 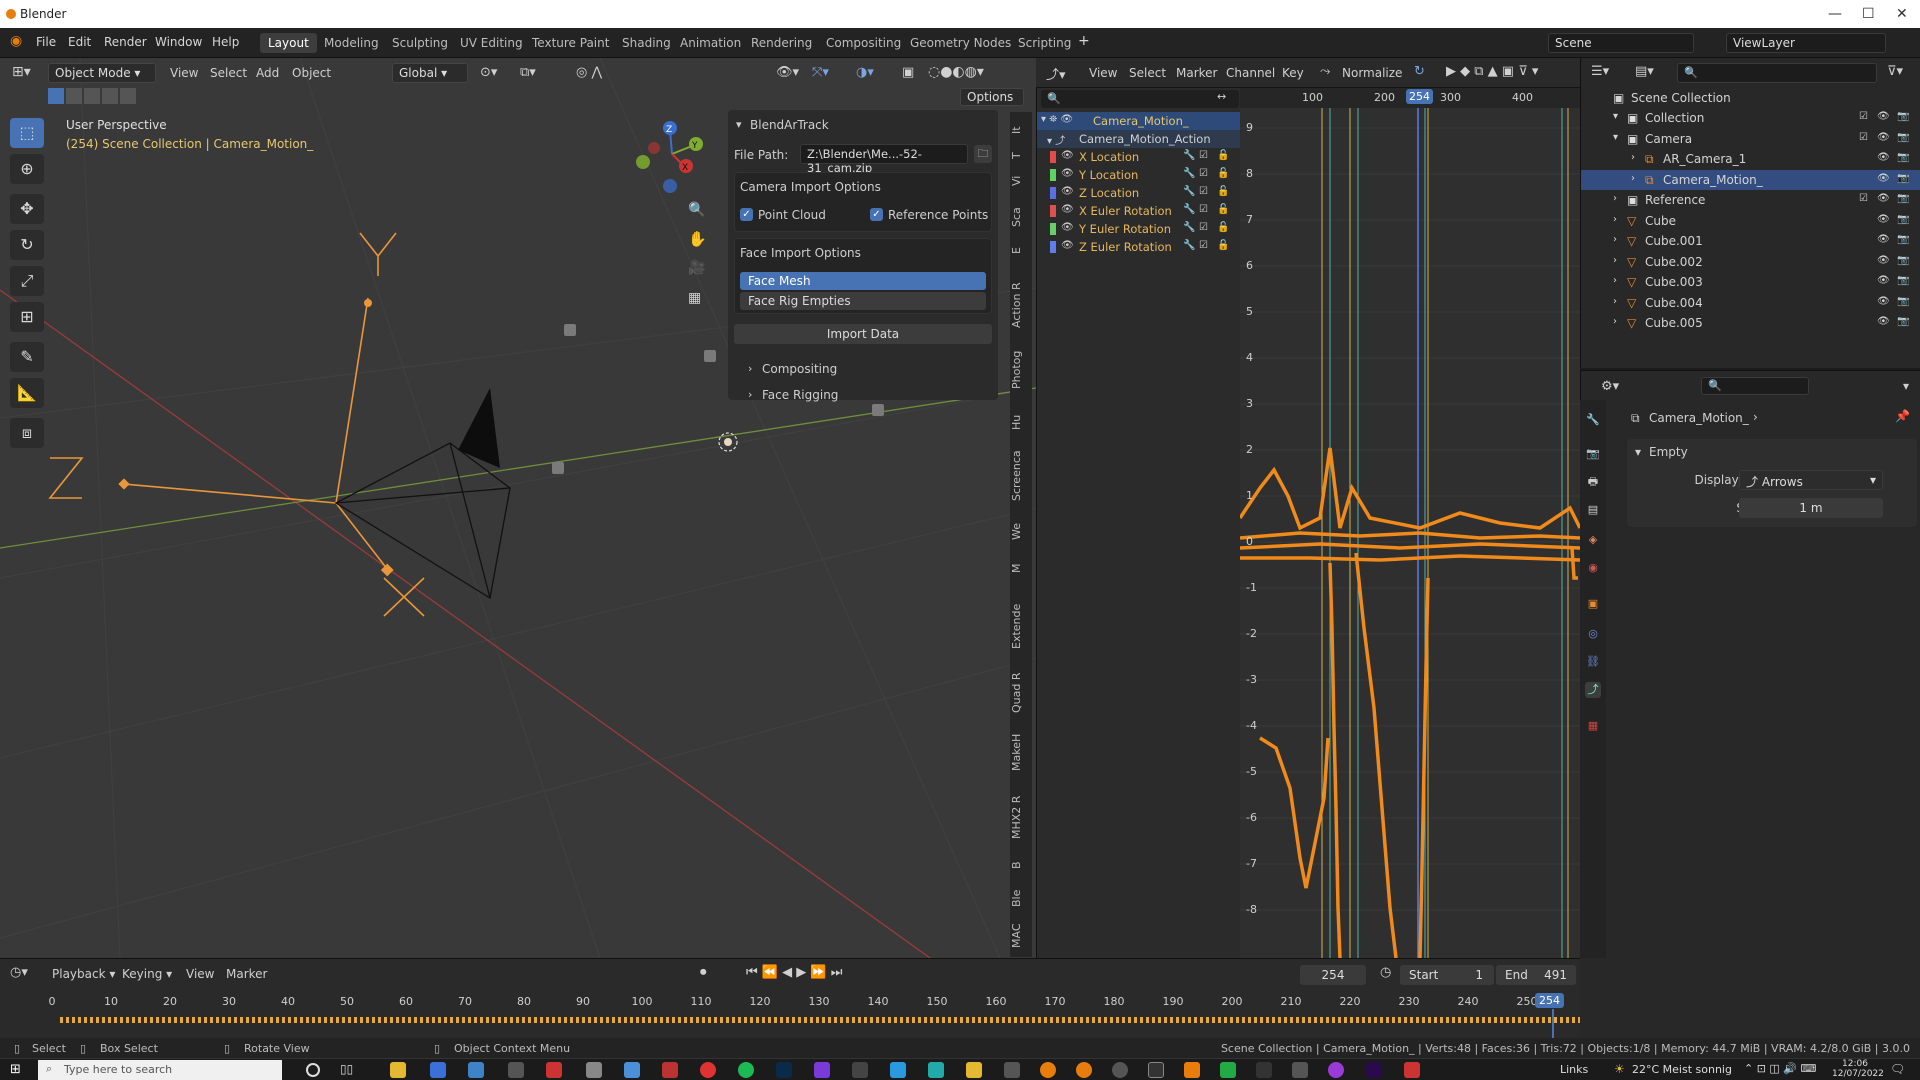 What do you see at coordinates (288, 43) in the screenshot?
I see `workspace-tab-layout: Layout` at bounding box center [288, 43].